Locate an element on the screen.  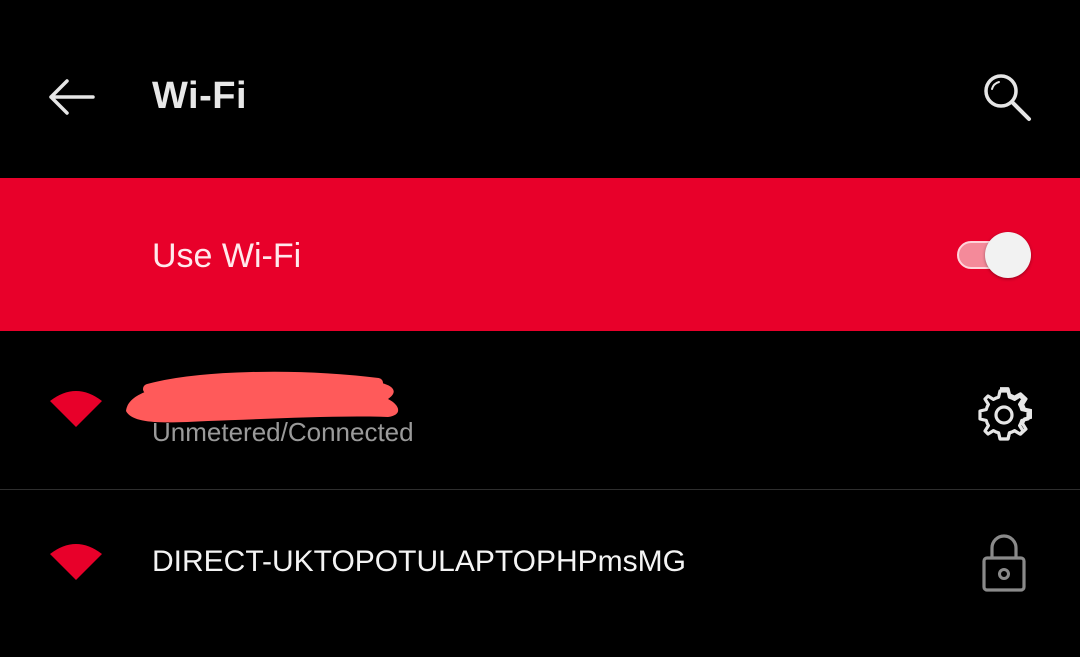
toggle-thumb is located at coordinates (1008, 255).